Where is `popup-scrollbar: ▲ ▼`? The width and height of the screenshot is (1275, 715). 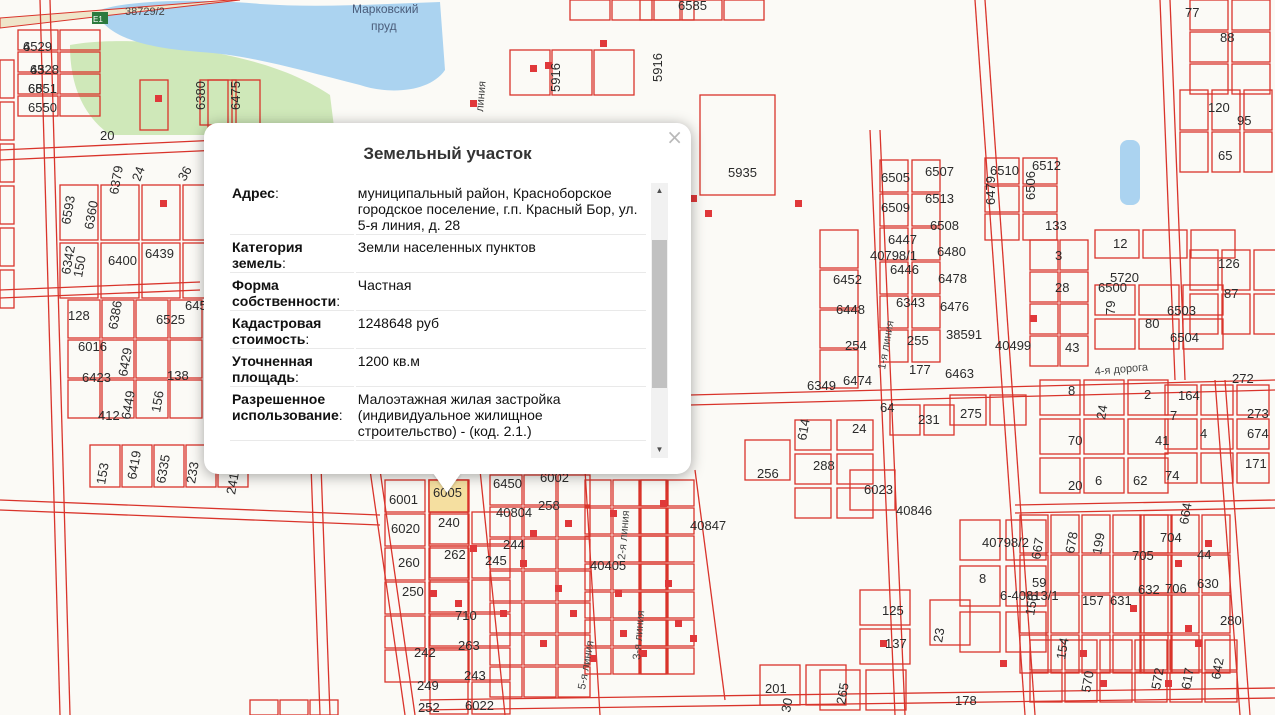
popup-scrollbar: ▲ ▼ is located at coordinates (659, 320).